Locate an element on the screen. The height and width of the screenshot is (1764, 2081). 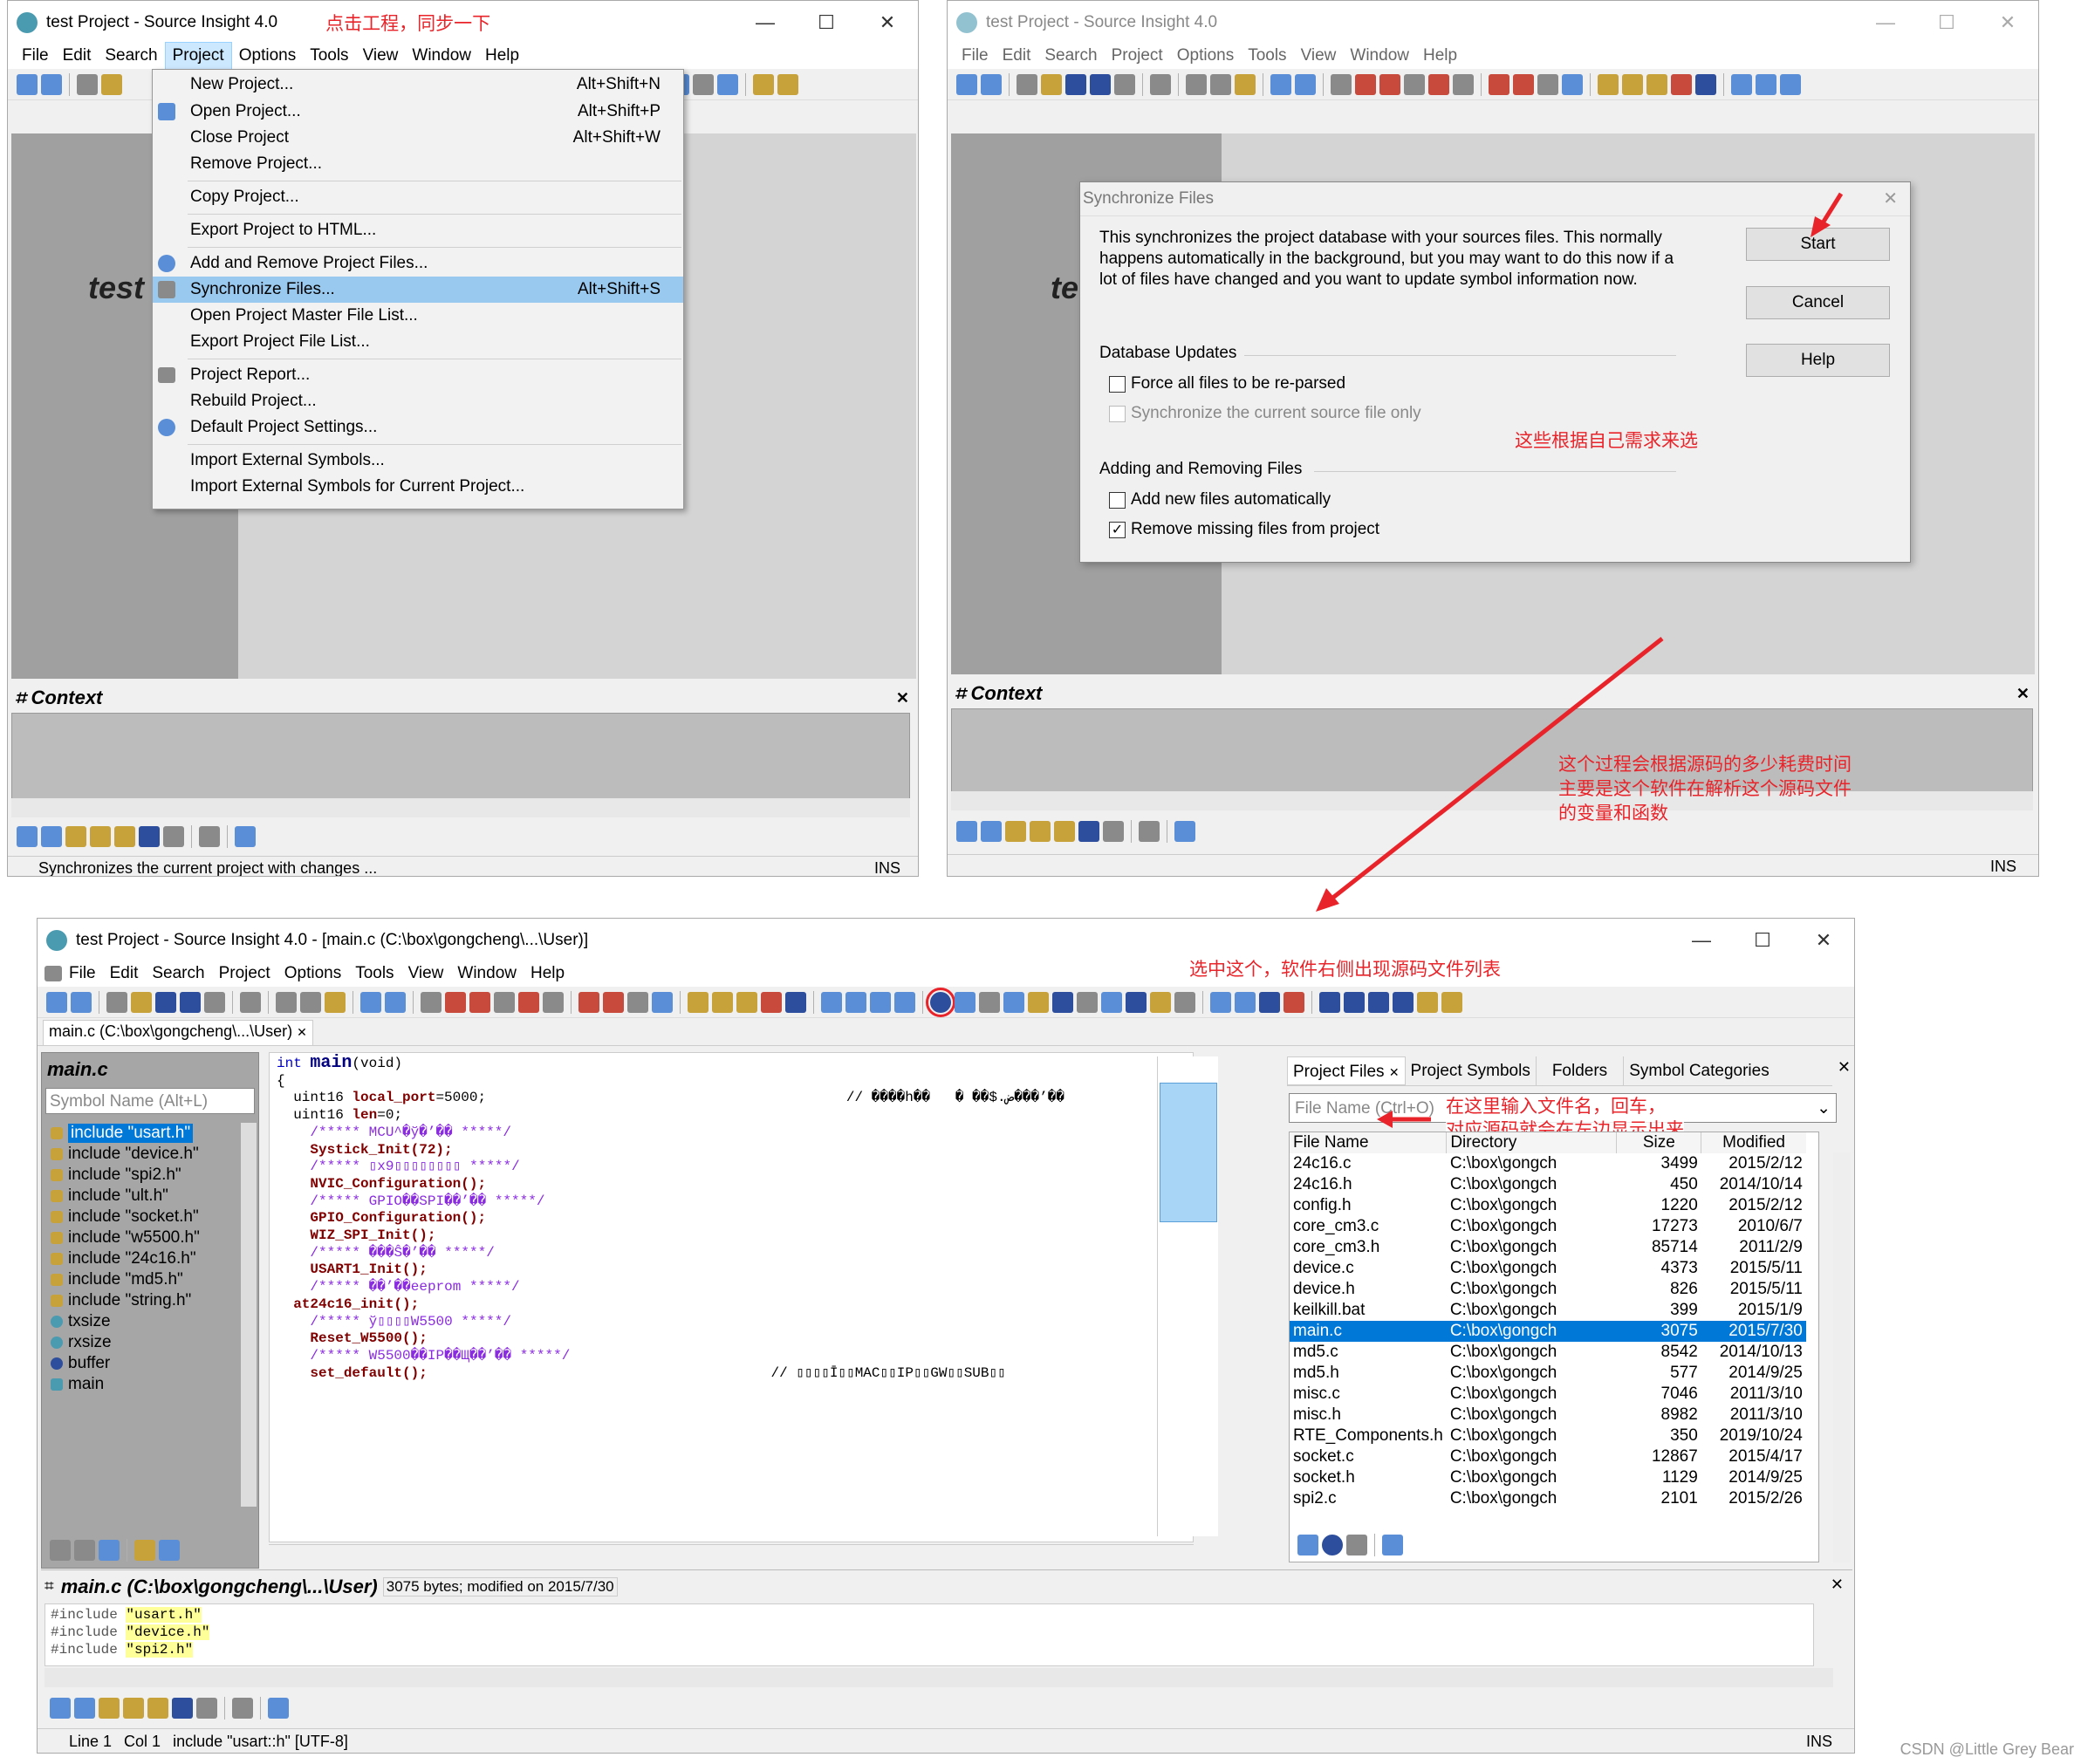
arrow-head-filename is located at coordinates (1385, 1119).